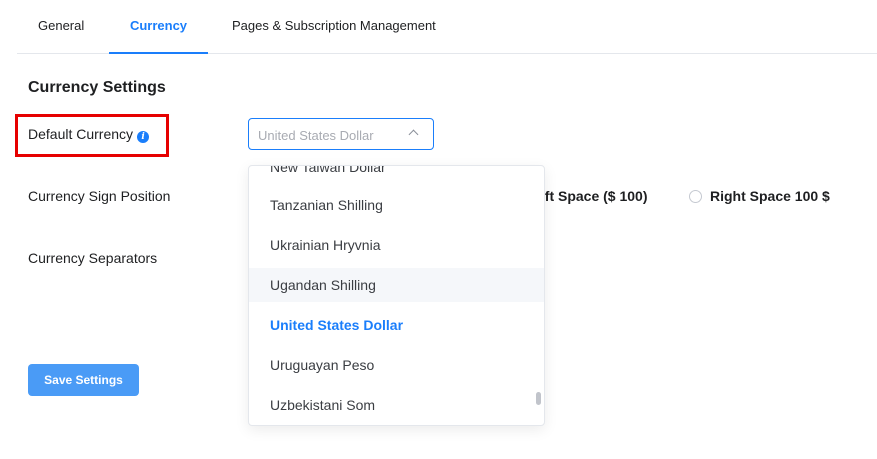 This screenshot has width=877, height=459. I want to click on dropdown-option: Uzbekistani Som, so click(396, 405).